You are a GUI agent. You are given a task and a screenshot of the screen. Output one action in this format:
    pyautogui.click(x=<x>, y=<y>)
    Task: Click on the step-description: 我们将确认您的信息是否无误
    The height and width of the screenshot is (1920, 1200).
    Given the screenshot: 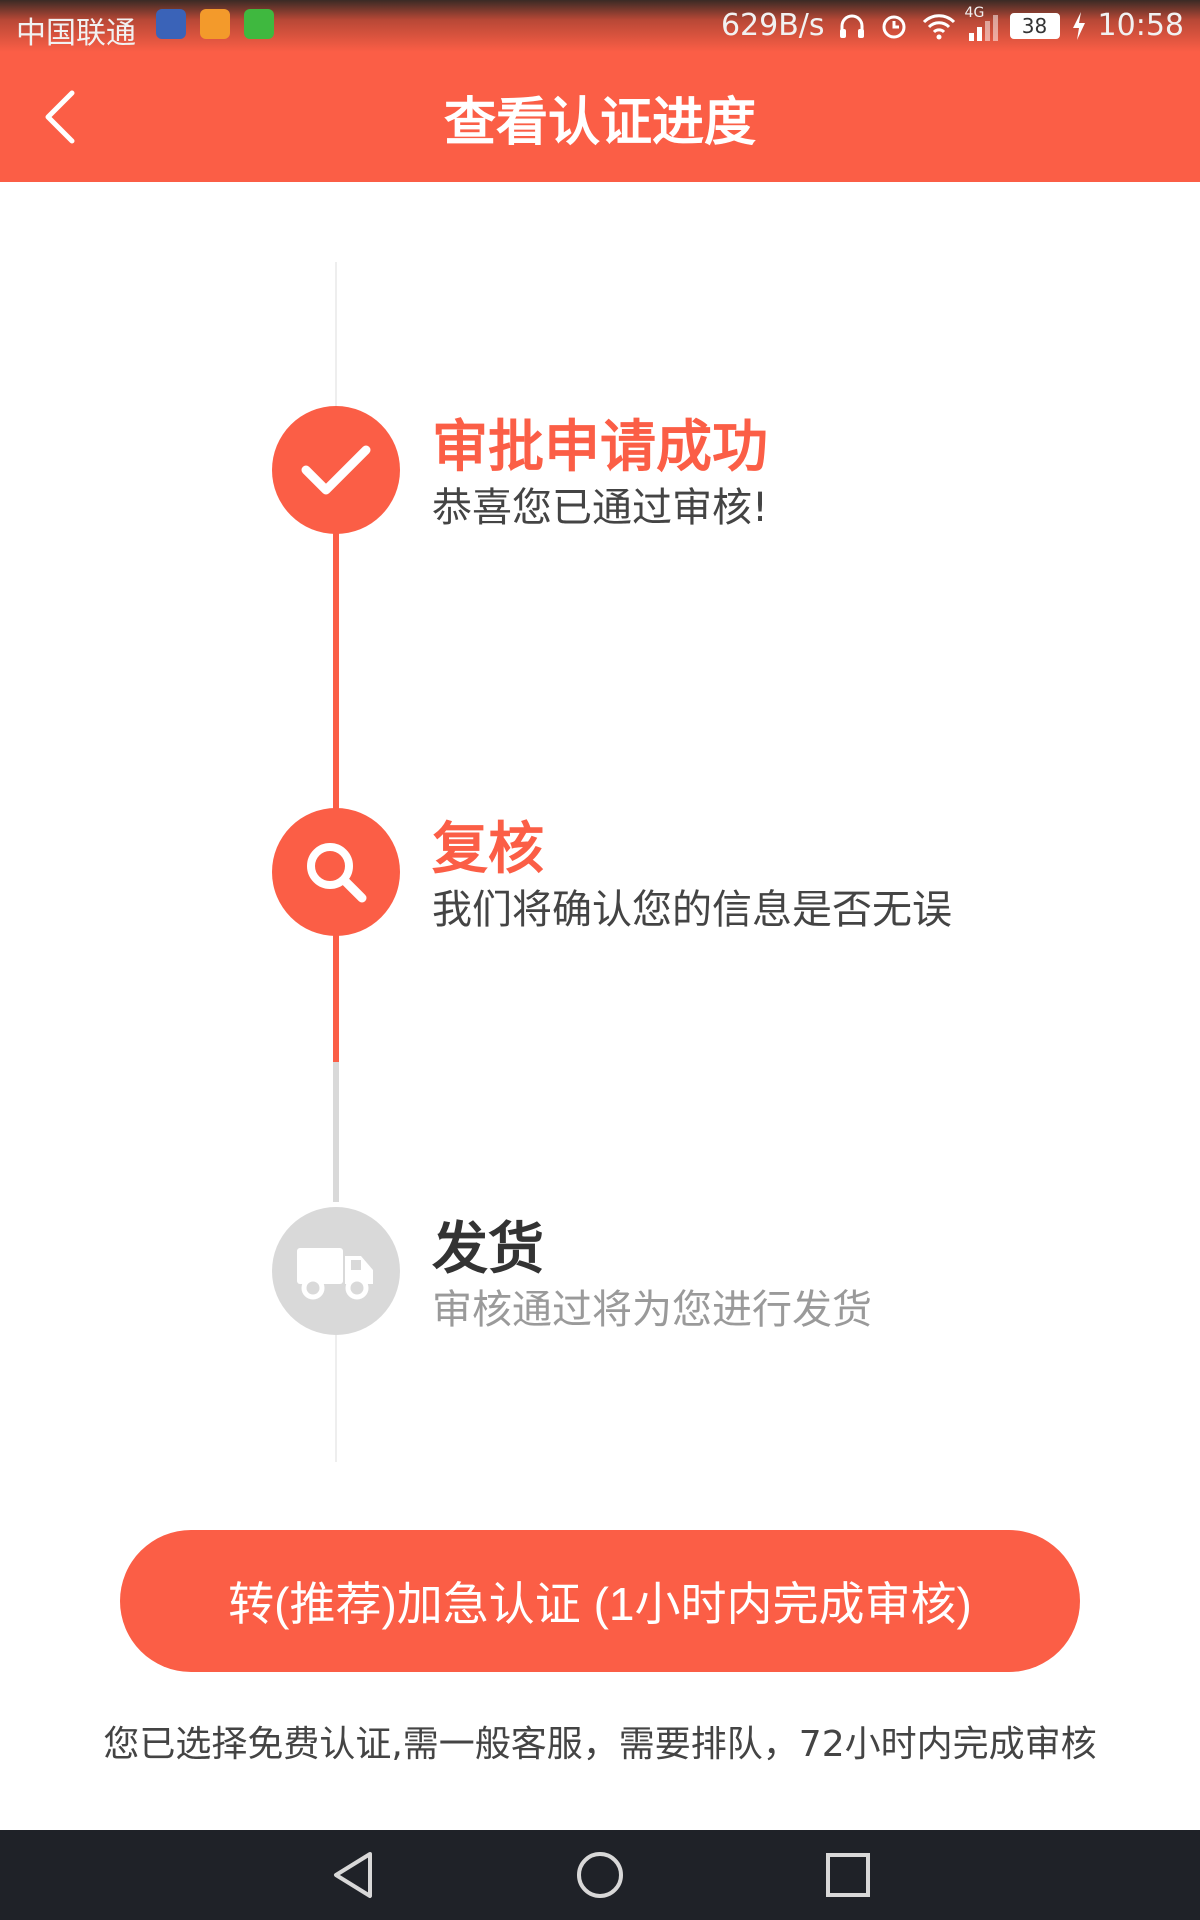 What is the action you would take?
    pyautogui.click(x=692, y=910)
    